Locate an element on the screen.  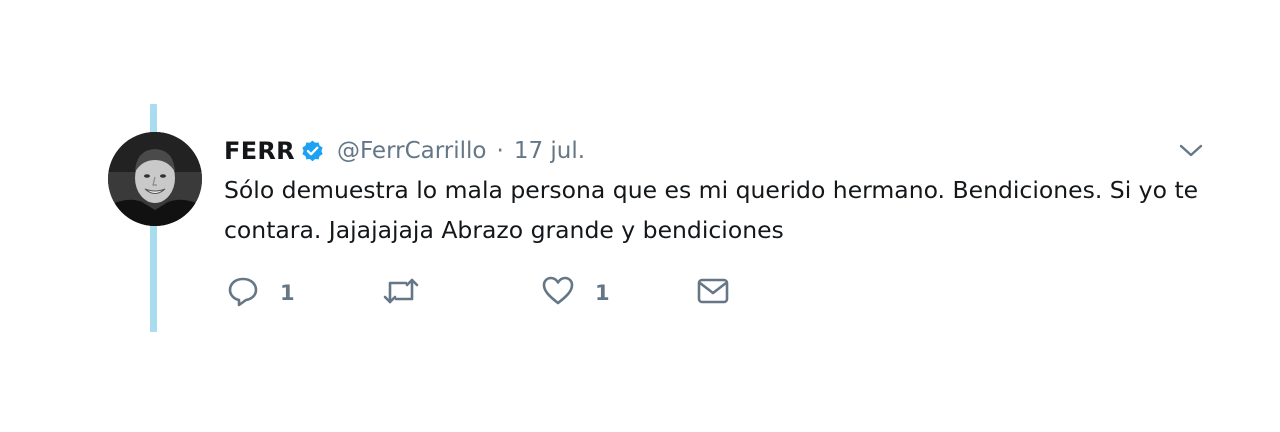
envelope-icon is located at coordinates (713, 293).